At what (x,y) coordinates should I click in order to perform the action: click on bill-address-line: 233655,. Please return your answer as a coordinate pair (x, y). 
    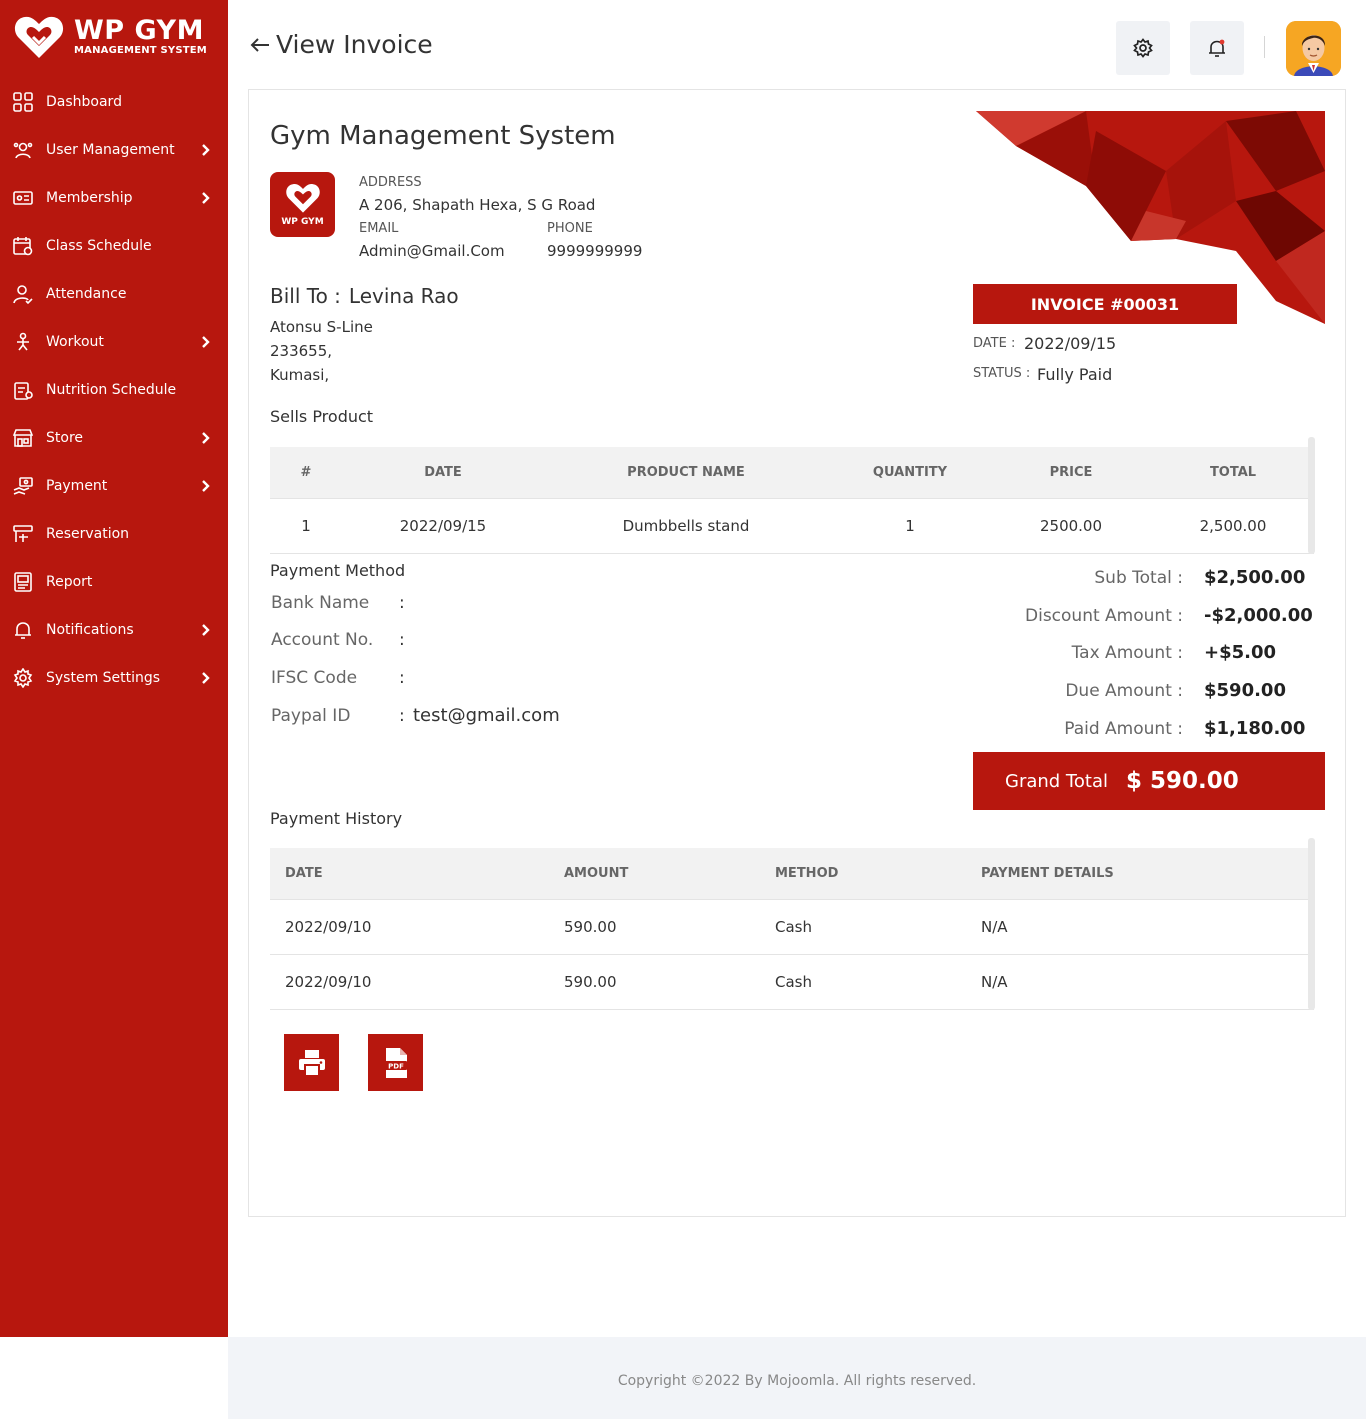
    Looking at the image, I should click on (301, 351).